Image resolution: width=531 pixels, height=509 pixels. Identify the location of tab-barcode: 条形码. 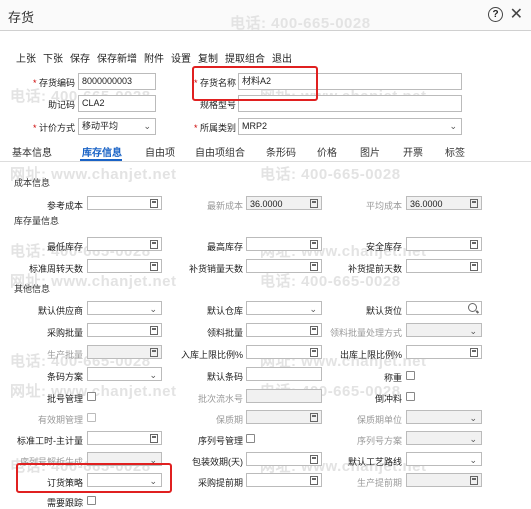
(281, 151).